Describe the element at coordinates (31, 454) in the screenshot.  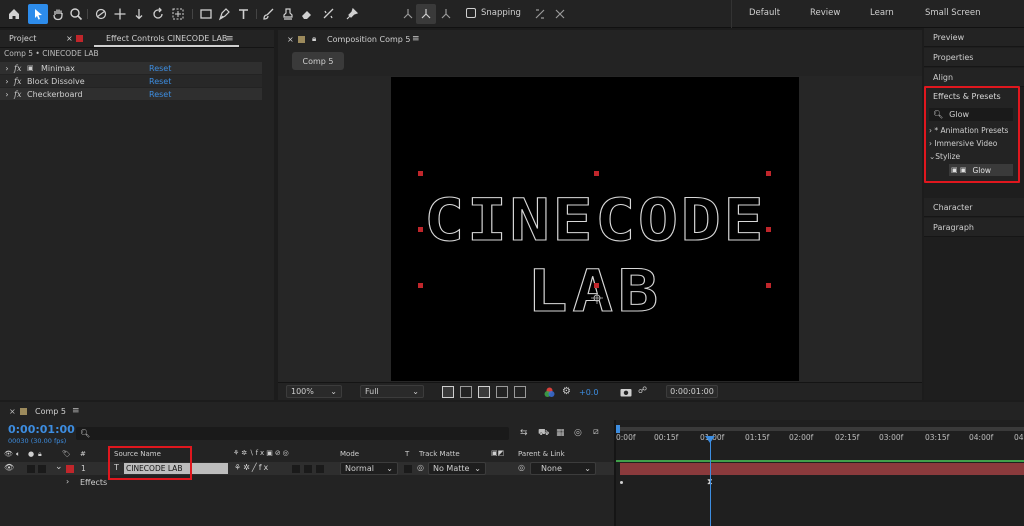
I see `solo-icon: ●` at that location.